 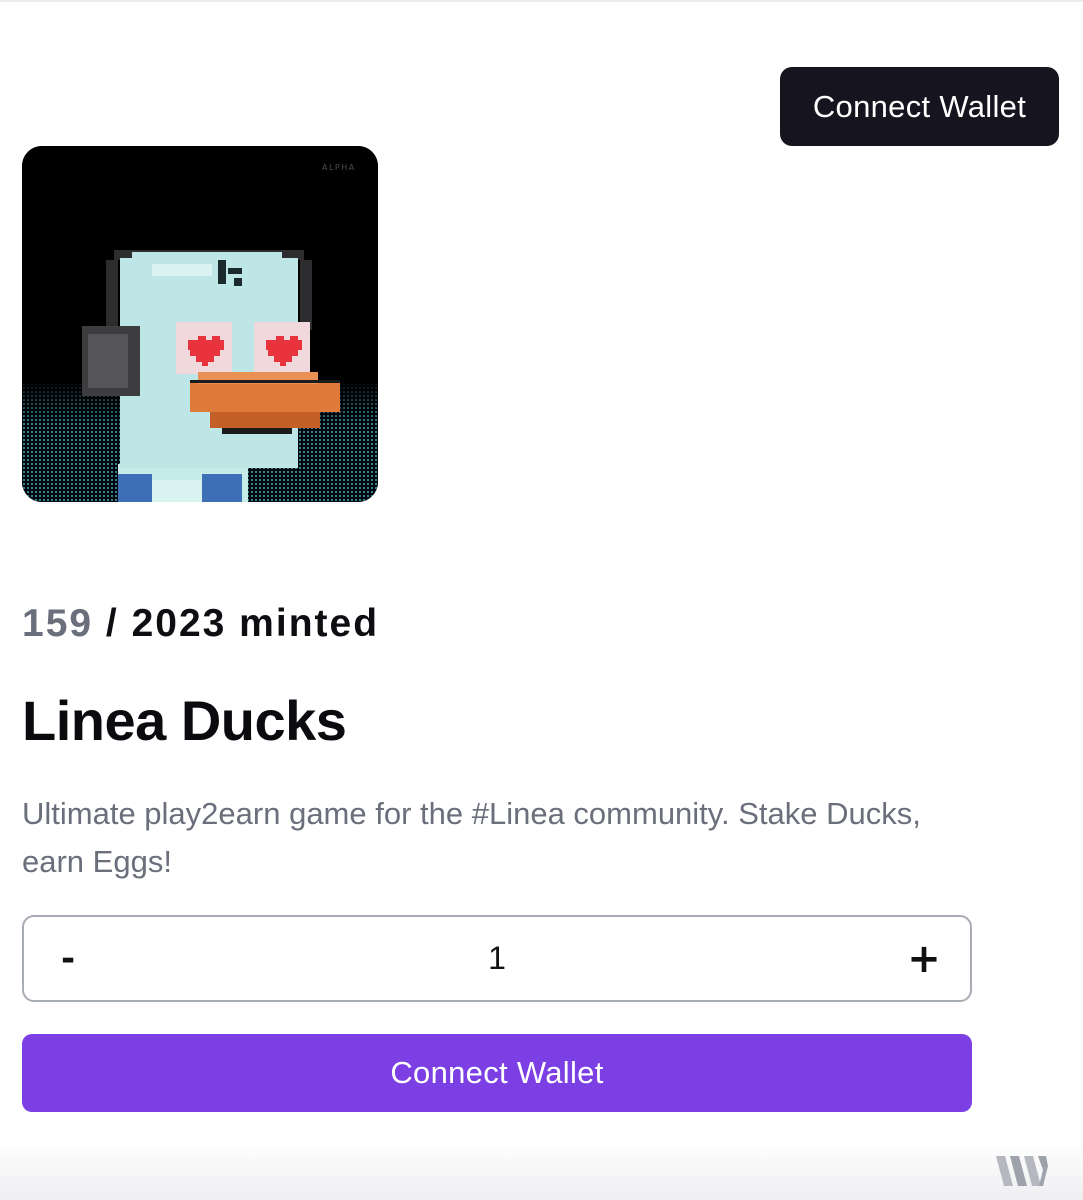 I want to click on quantity-stepper: - 1 +, so click(x=497, y=958).